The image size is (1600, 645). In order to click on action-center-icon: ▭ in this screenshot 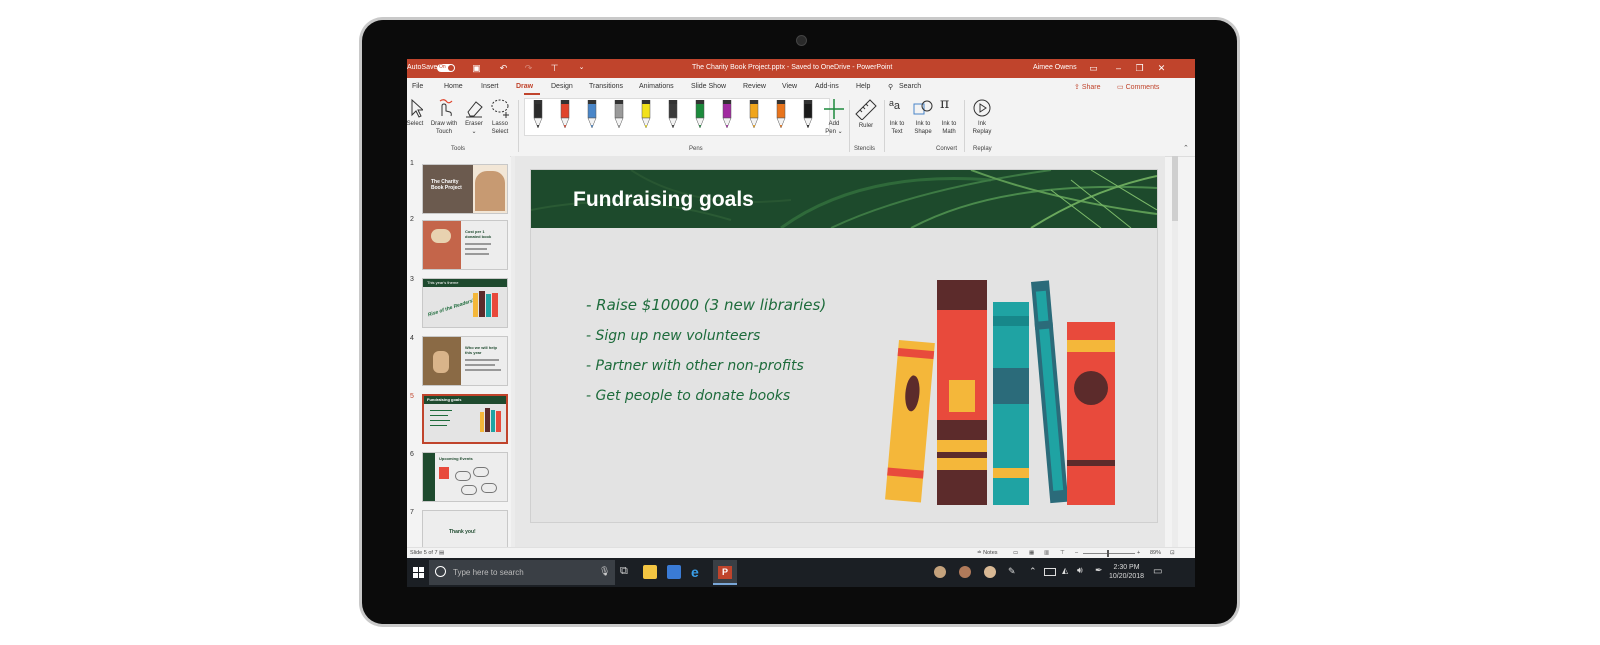, I will do `click(1157, 571)`.